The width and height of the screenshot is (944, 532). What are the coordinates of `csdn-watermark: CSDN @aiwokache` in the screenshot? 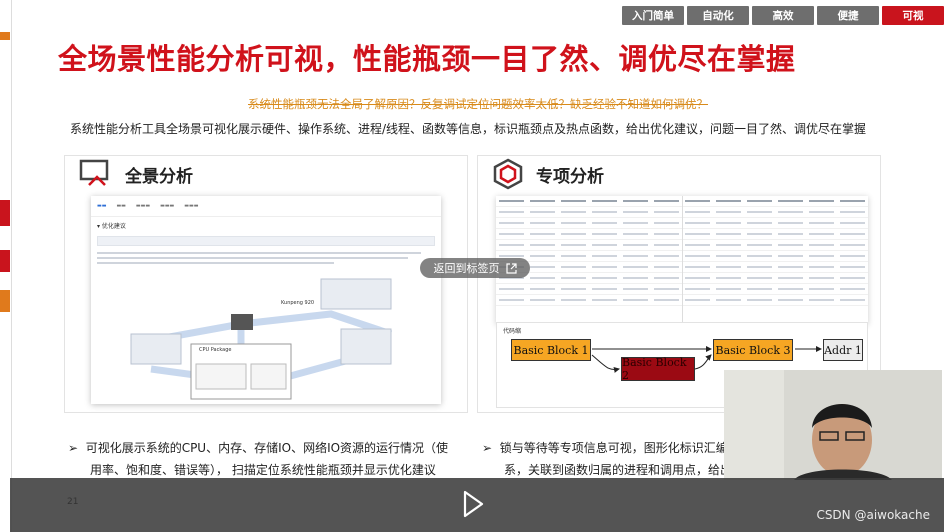 It's located at (873, 515).